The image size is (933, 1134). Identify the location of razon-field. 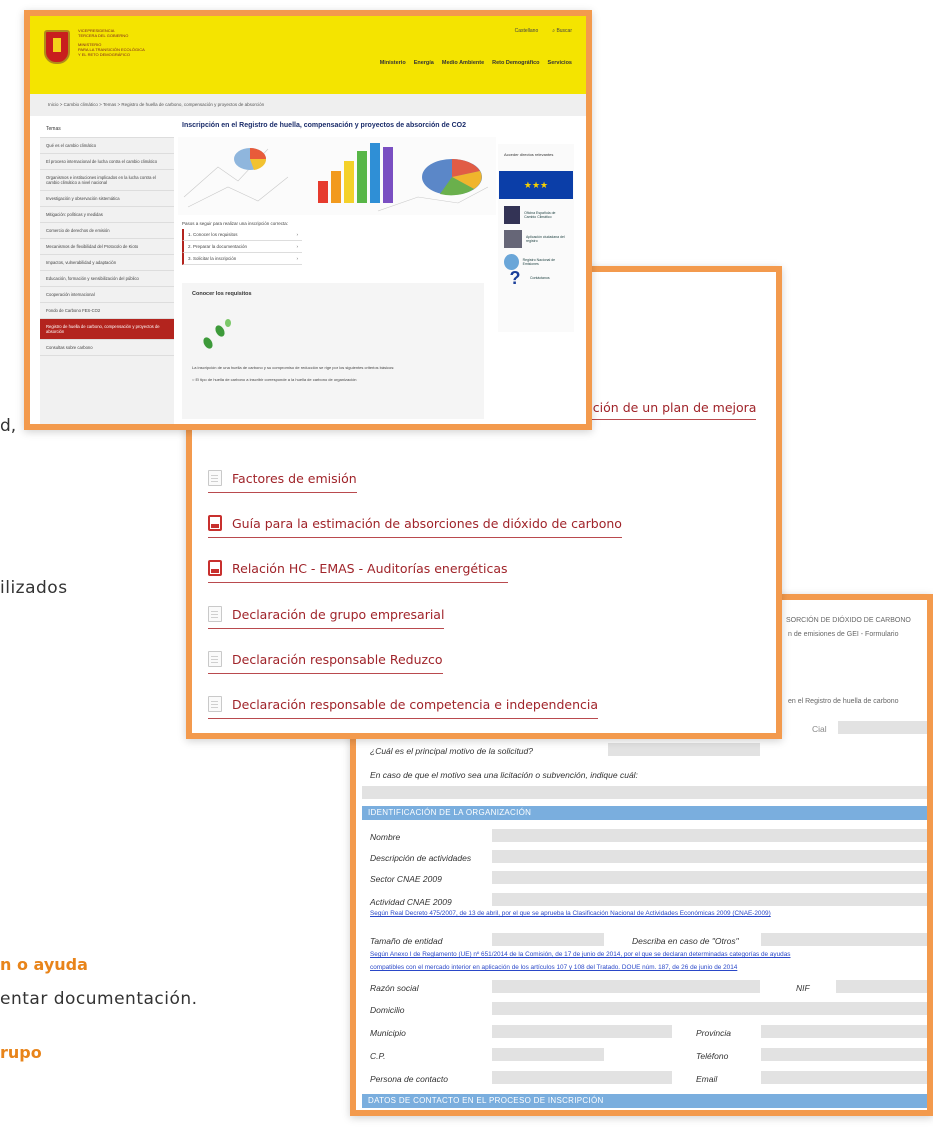
(626, 986).